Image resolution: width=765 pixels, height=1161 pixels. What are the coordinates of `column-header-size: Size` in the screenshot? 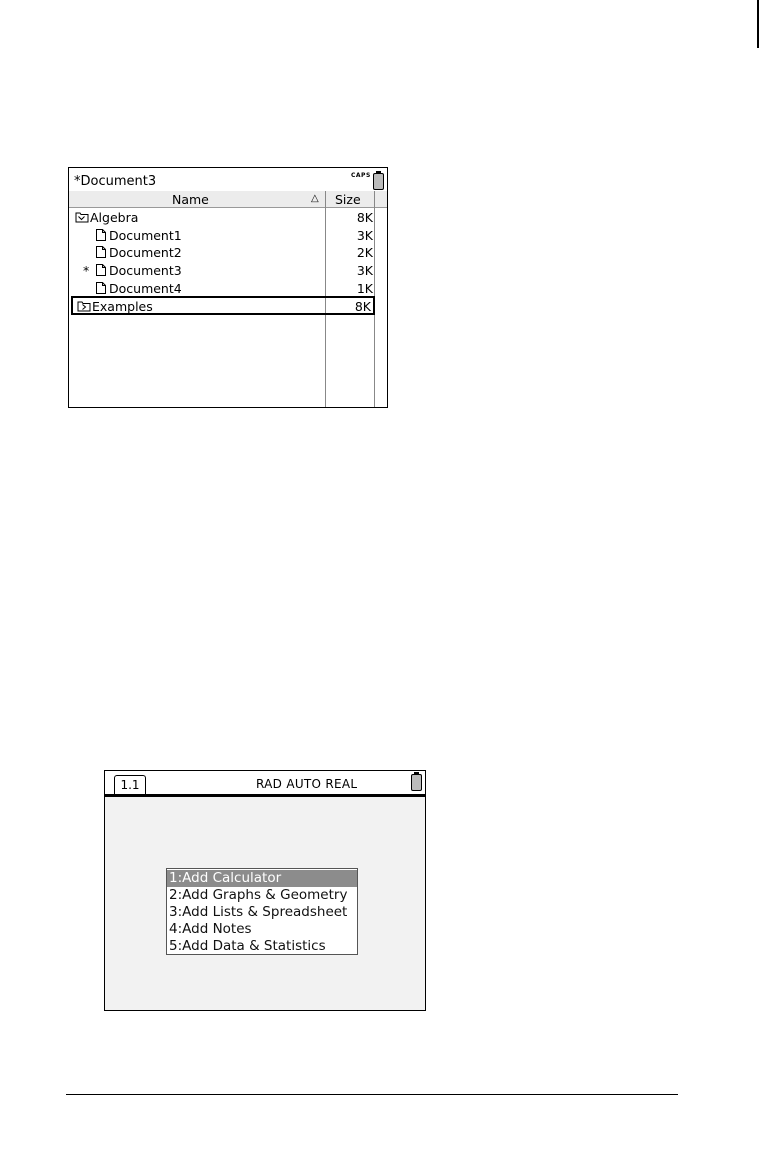 It's located at (348, 199).